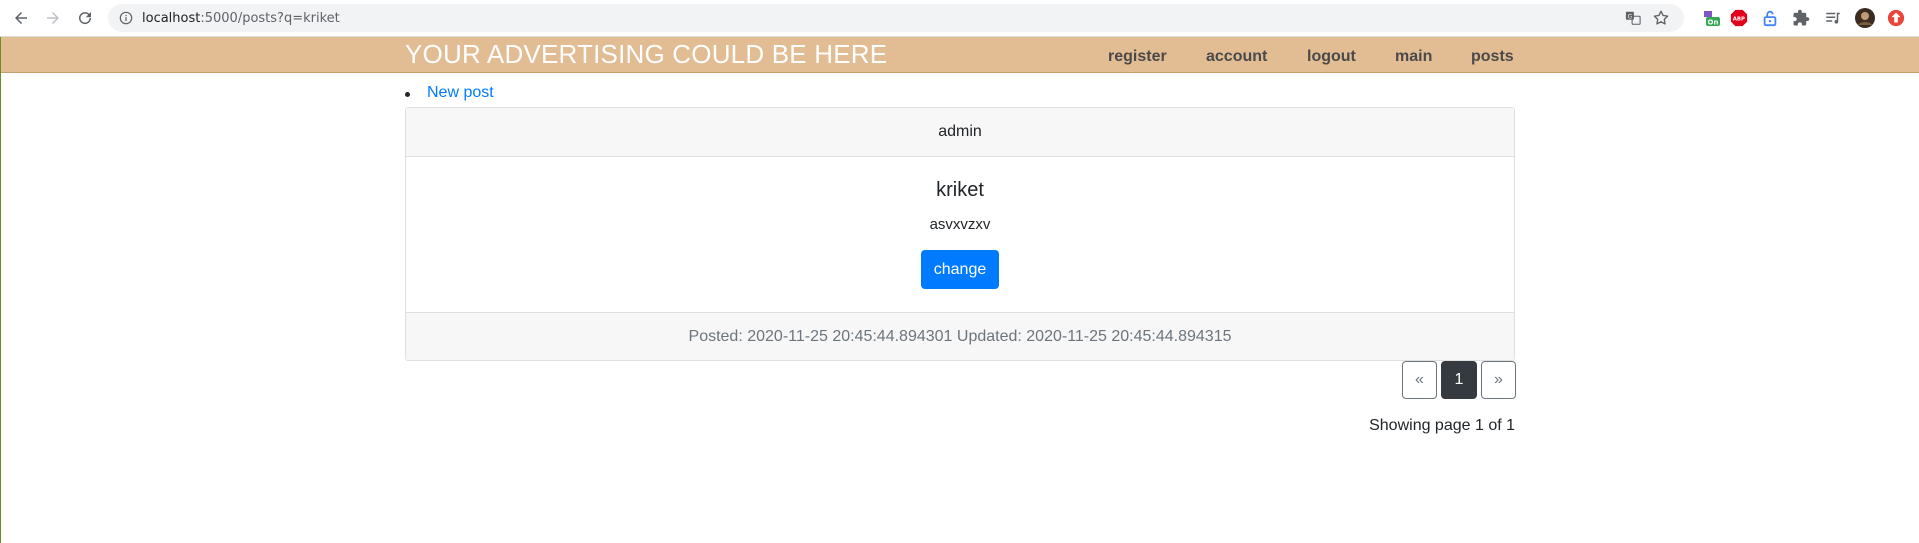 Image resolution: width=1919 pixels, height=543 pixels. I want to click on lock-ext-icon, so click(1770, 18).